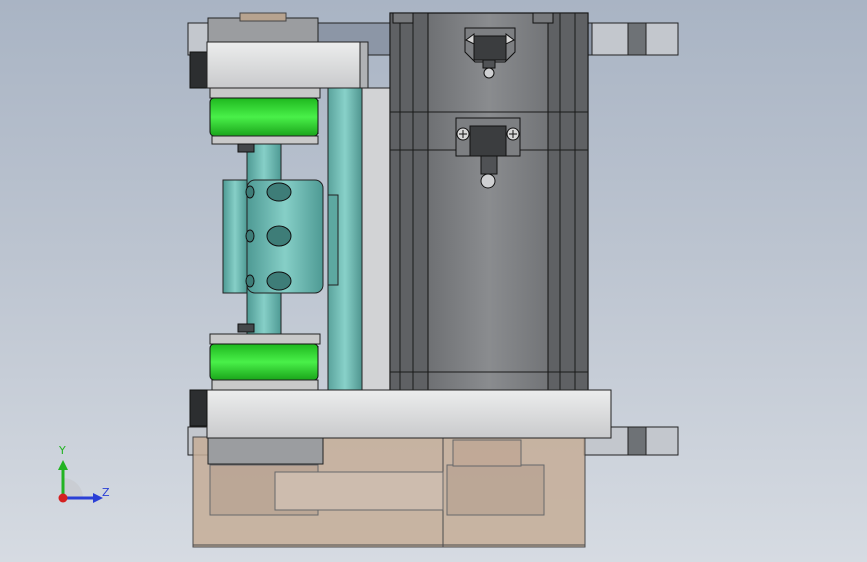  I want to click on shaft-coupling, so click(273, 236).